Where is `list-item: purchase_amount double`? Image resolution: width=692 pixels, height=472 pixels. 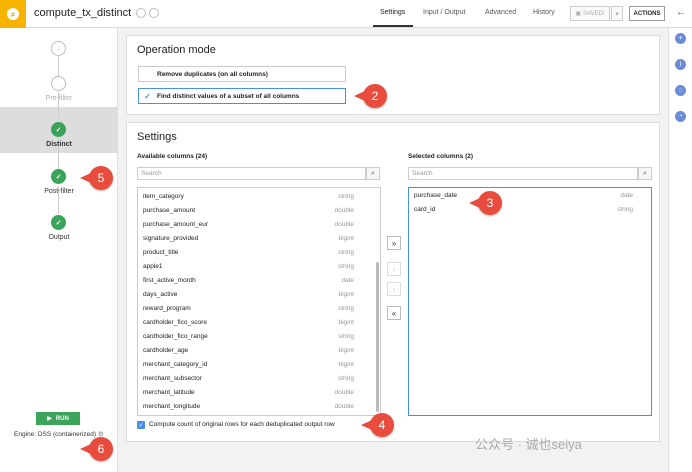
list-item: purchase_amount double is located at coordinates (259, 211).